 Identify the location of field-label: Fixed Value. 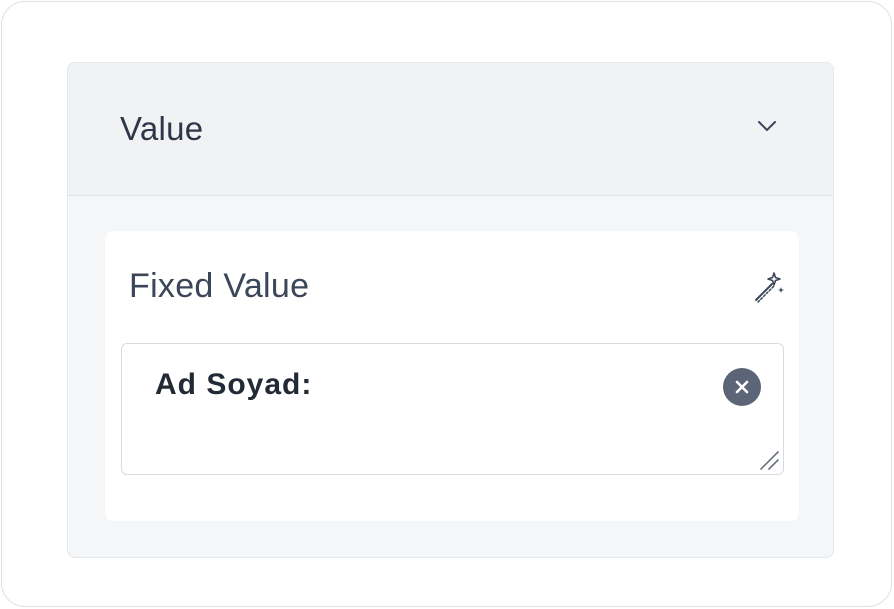
(219, 286).